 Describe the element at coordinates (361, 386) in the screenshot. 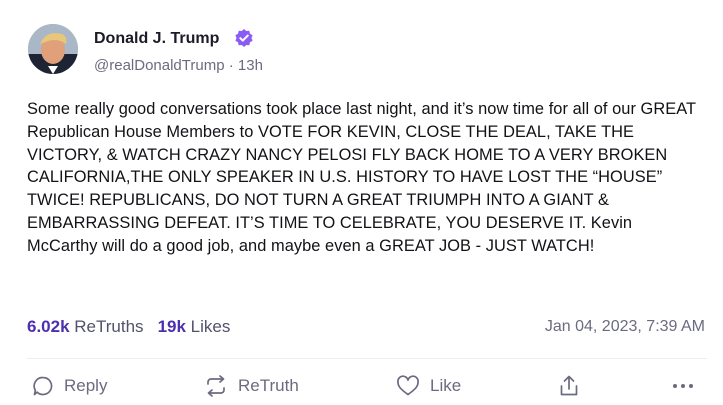

I see `action-bar: Reply ReTruth Like` at that location.